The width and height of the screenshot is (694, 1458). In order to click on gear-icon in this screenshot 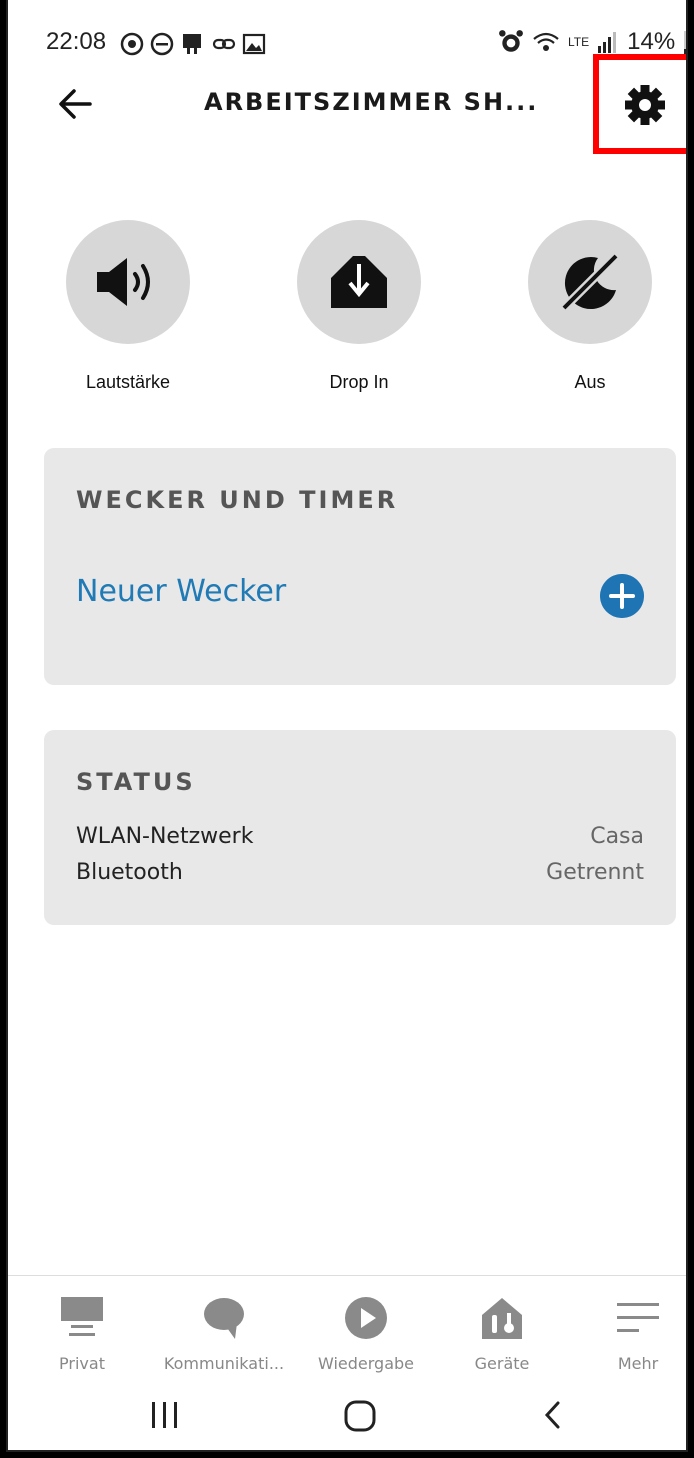, I will do `click(645, 105)`.